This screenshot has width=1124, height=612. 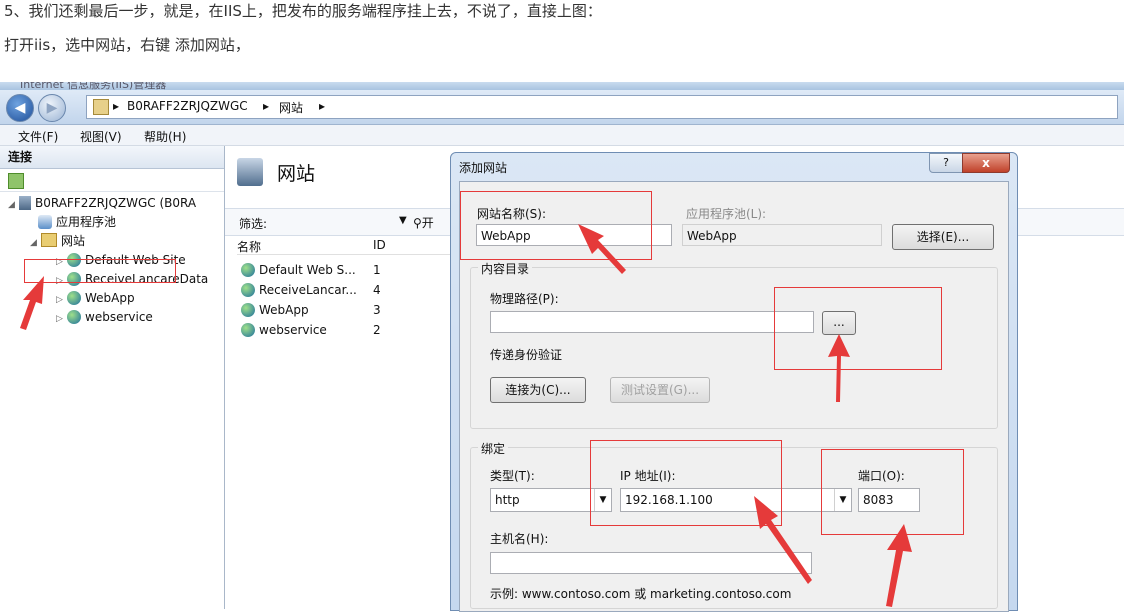 I want to click on table-row: webservice 2, so click(x=311, y=330).